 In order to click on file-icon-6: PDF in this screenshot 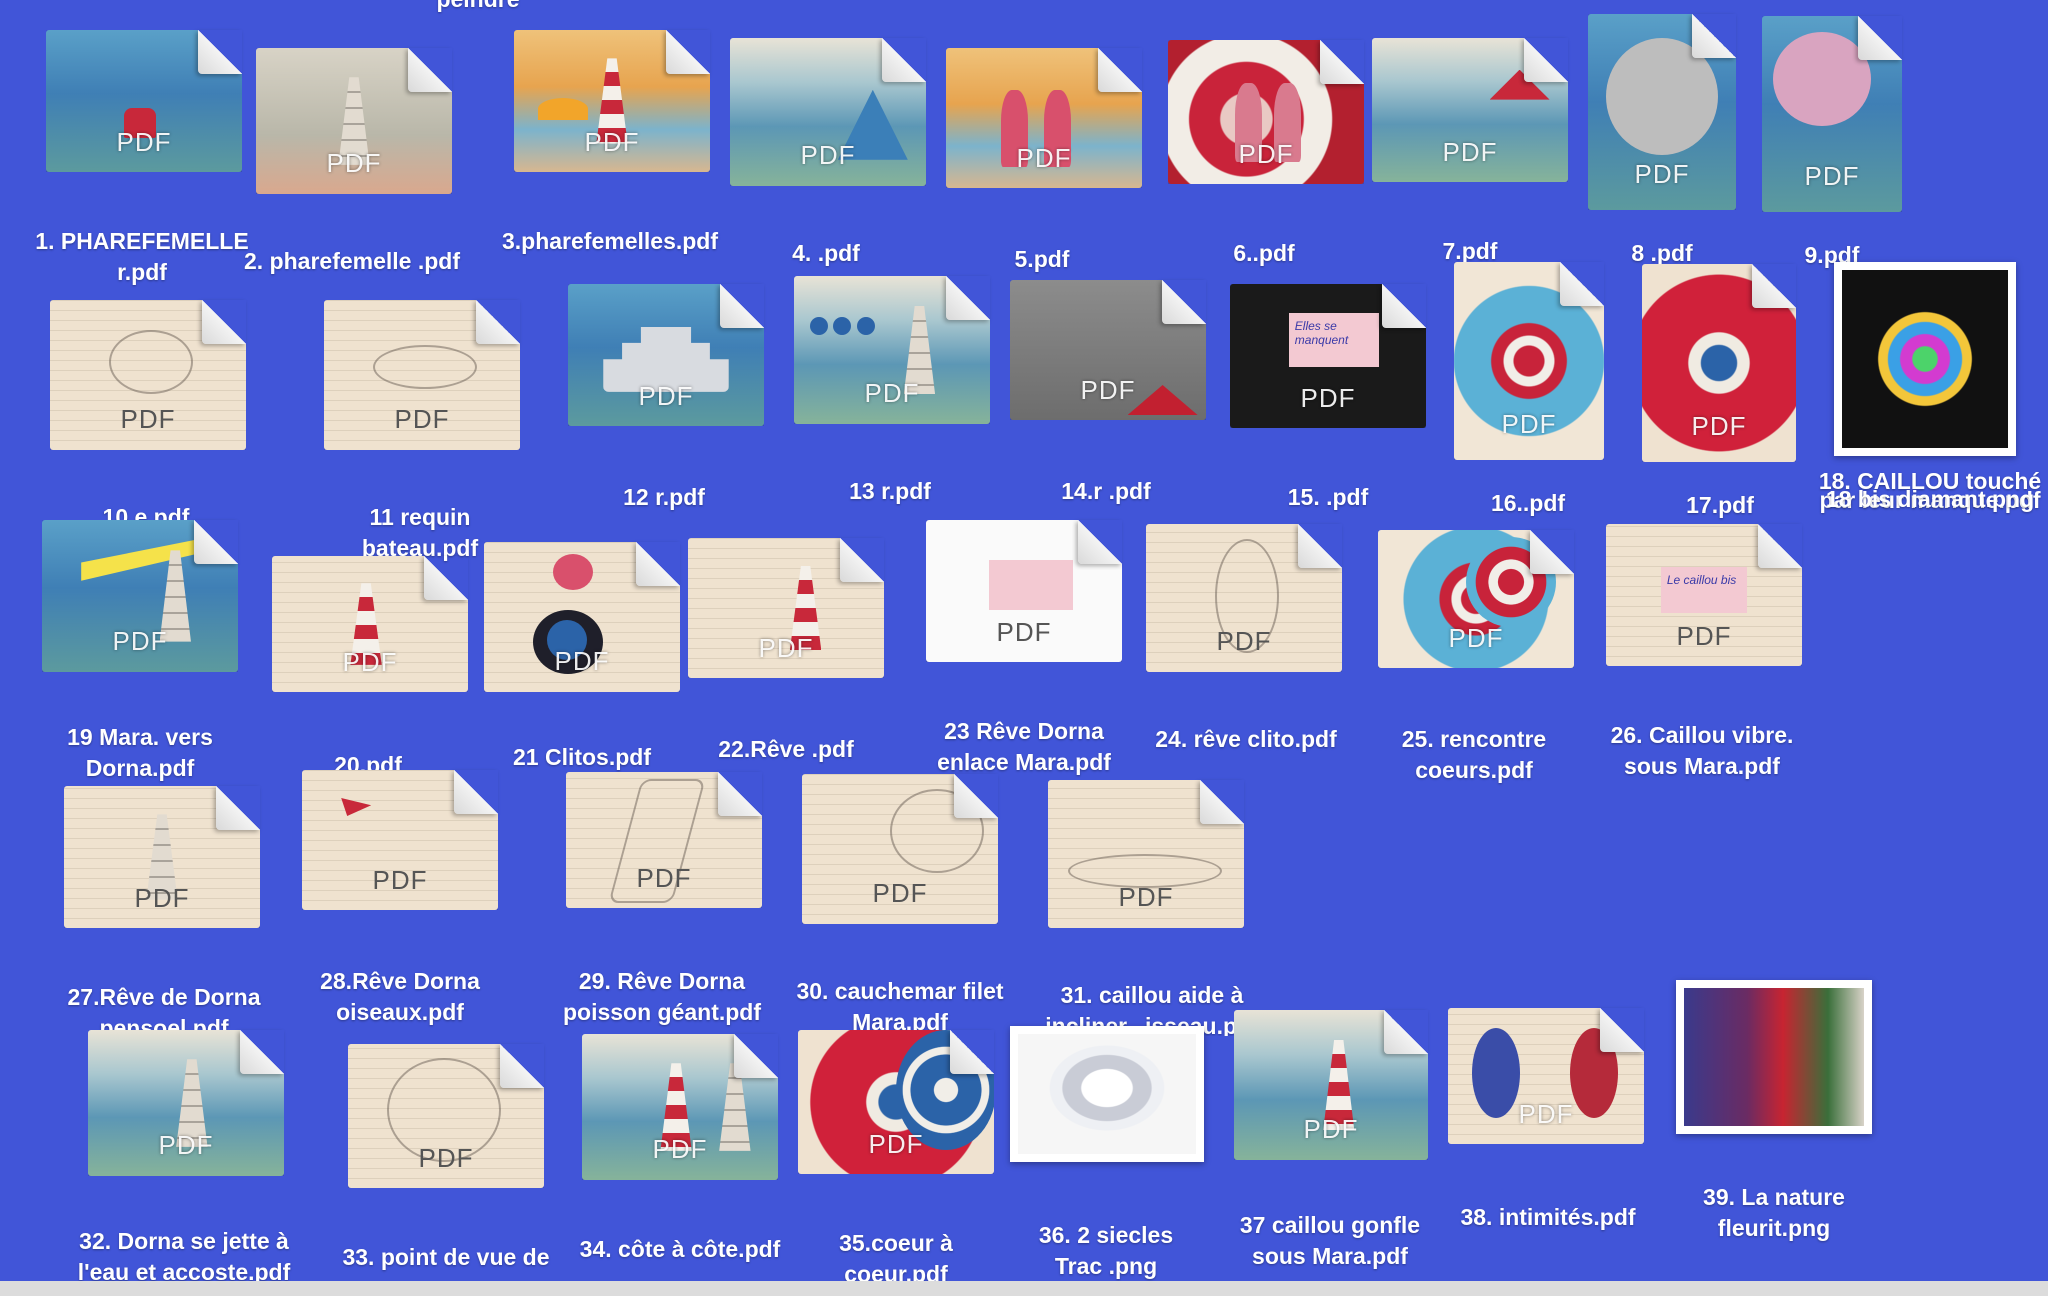, I will do `click(1266, 112)`.